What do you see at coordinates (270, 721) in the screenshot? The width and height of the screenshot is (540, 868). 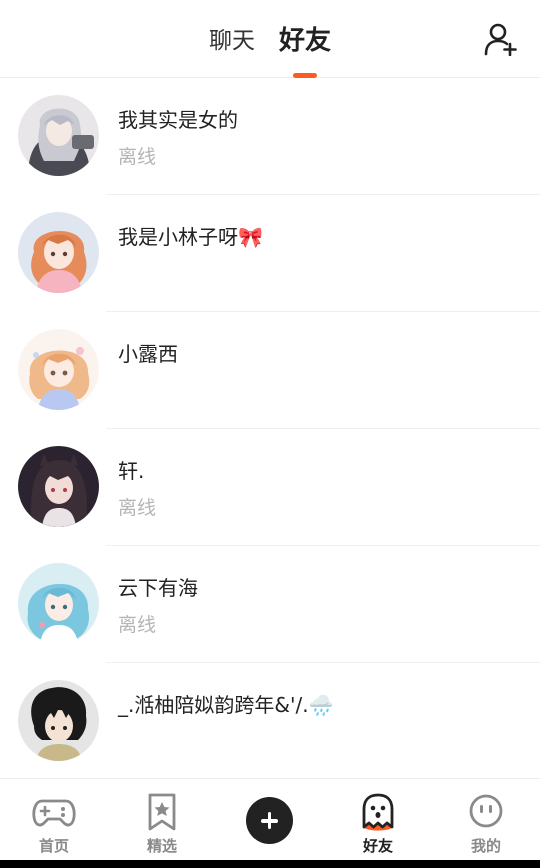 I see `friend-row: _.湉柚陪姒韵跨年&'/.🌧️` at bounding box center [270, 721].